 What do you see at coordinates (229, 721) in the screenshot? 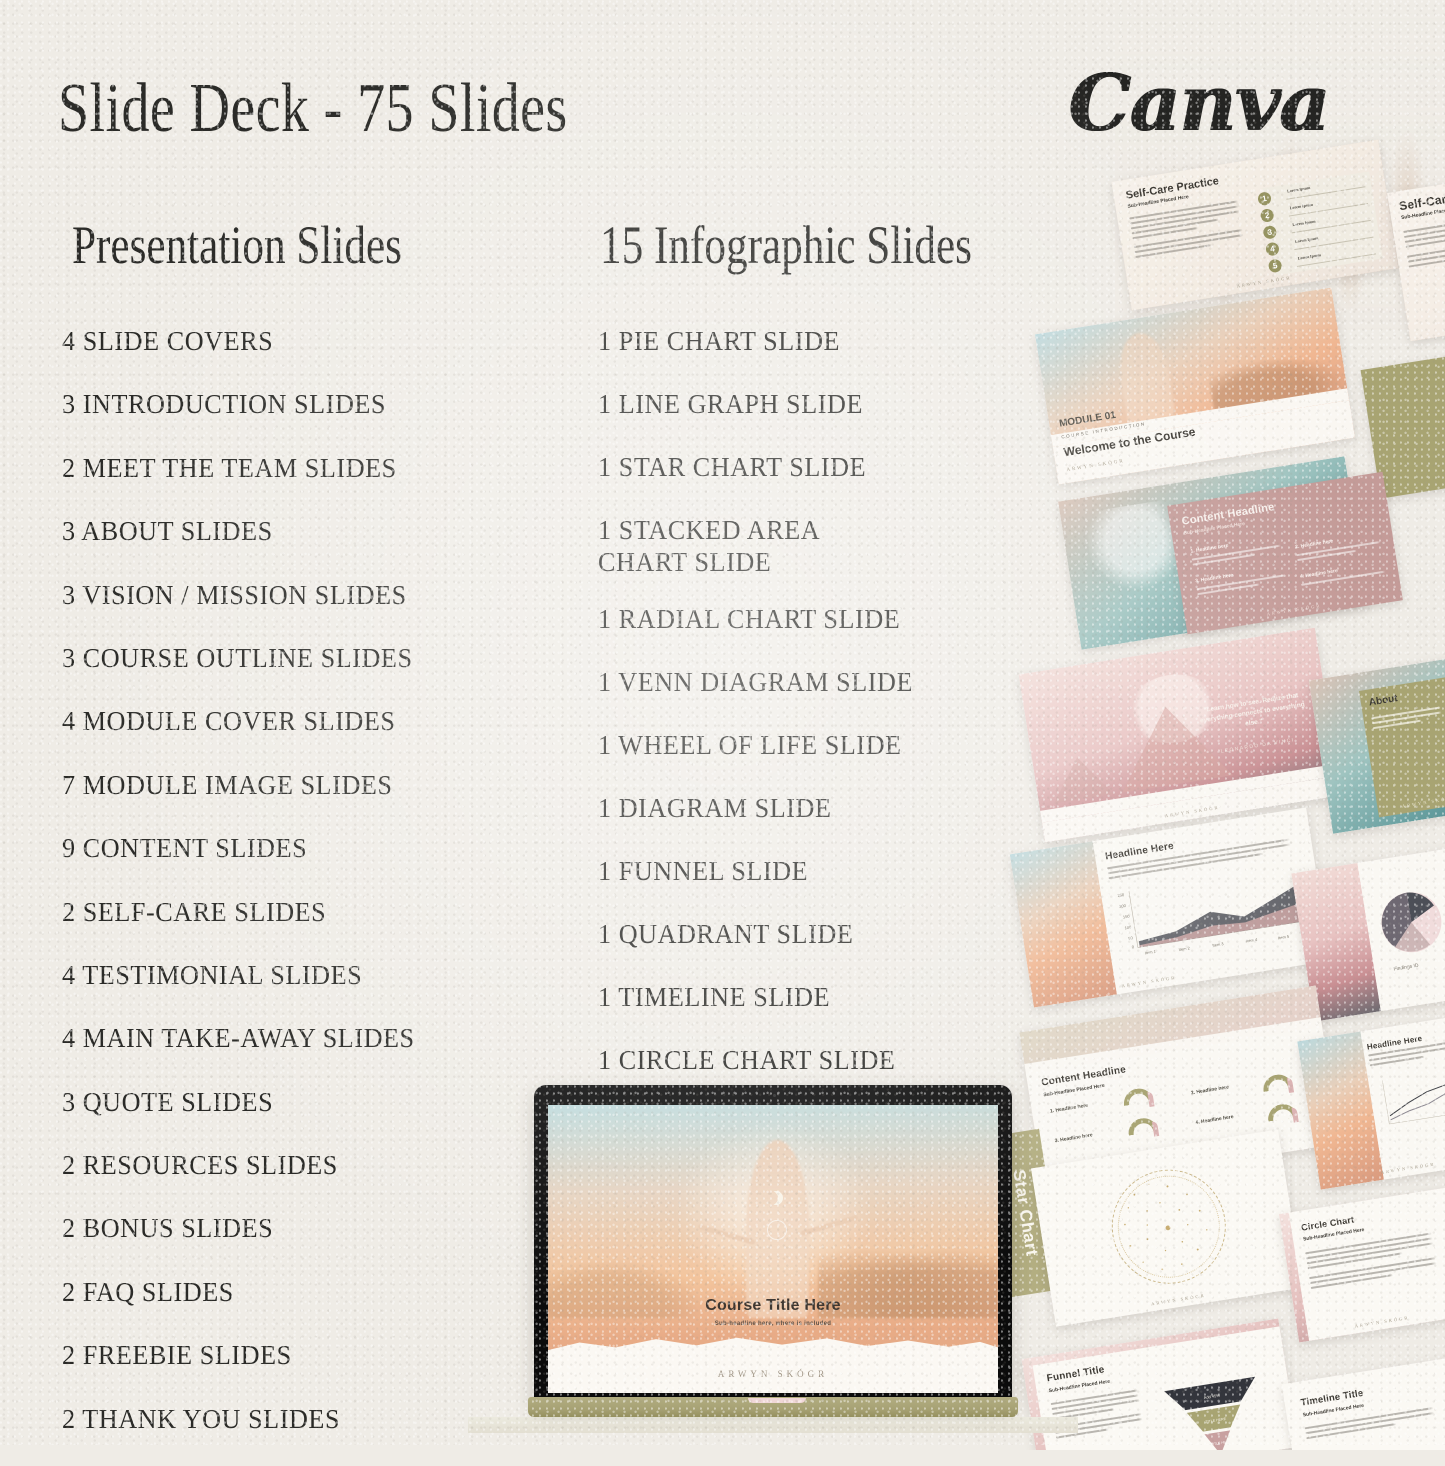
I see `list-item: 4 MODULE COVER SLIDES` at bounding box center [229, 721].